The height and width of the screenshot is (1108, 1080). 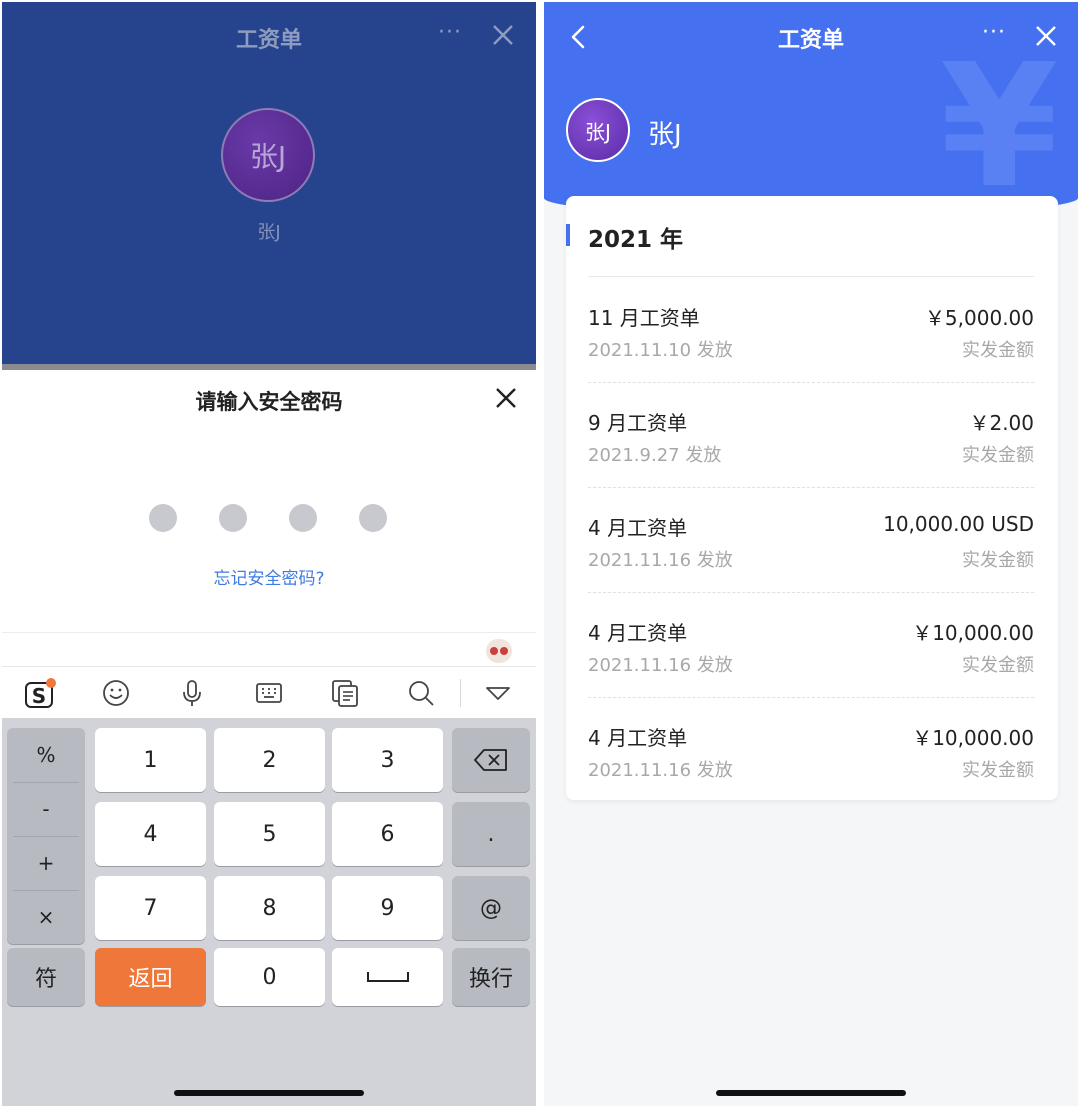 I want to click on keyboard-top-bar, so click(x=269, y=649).